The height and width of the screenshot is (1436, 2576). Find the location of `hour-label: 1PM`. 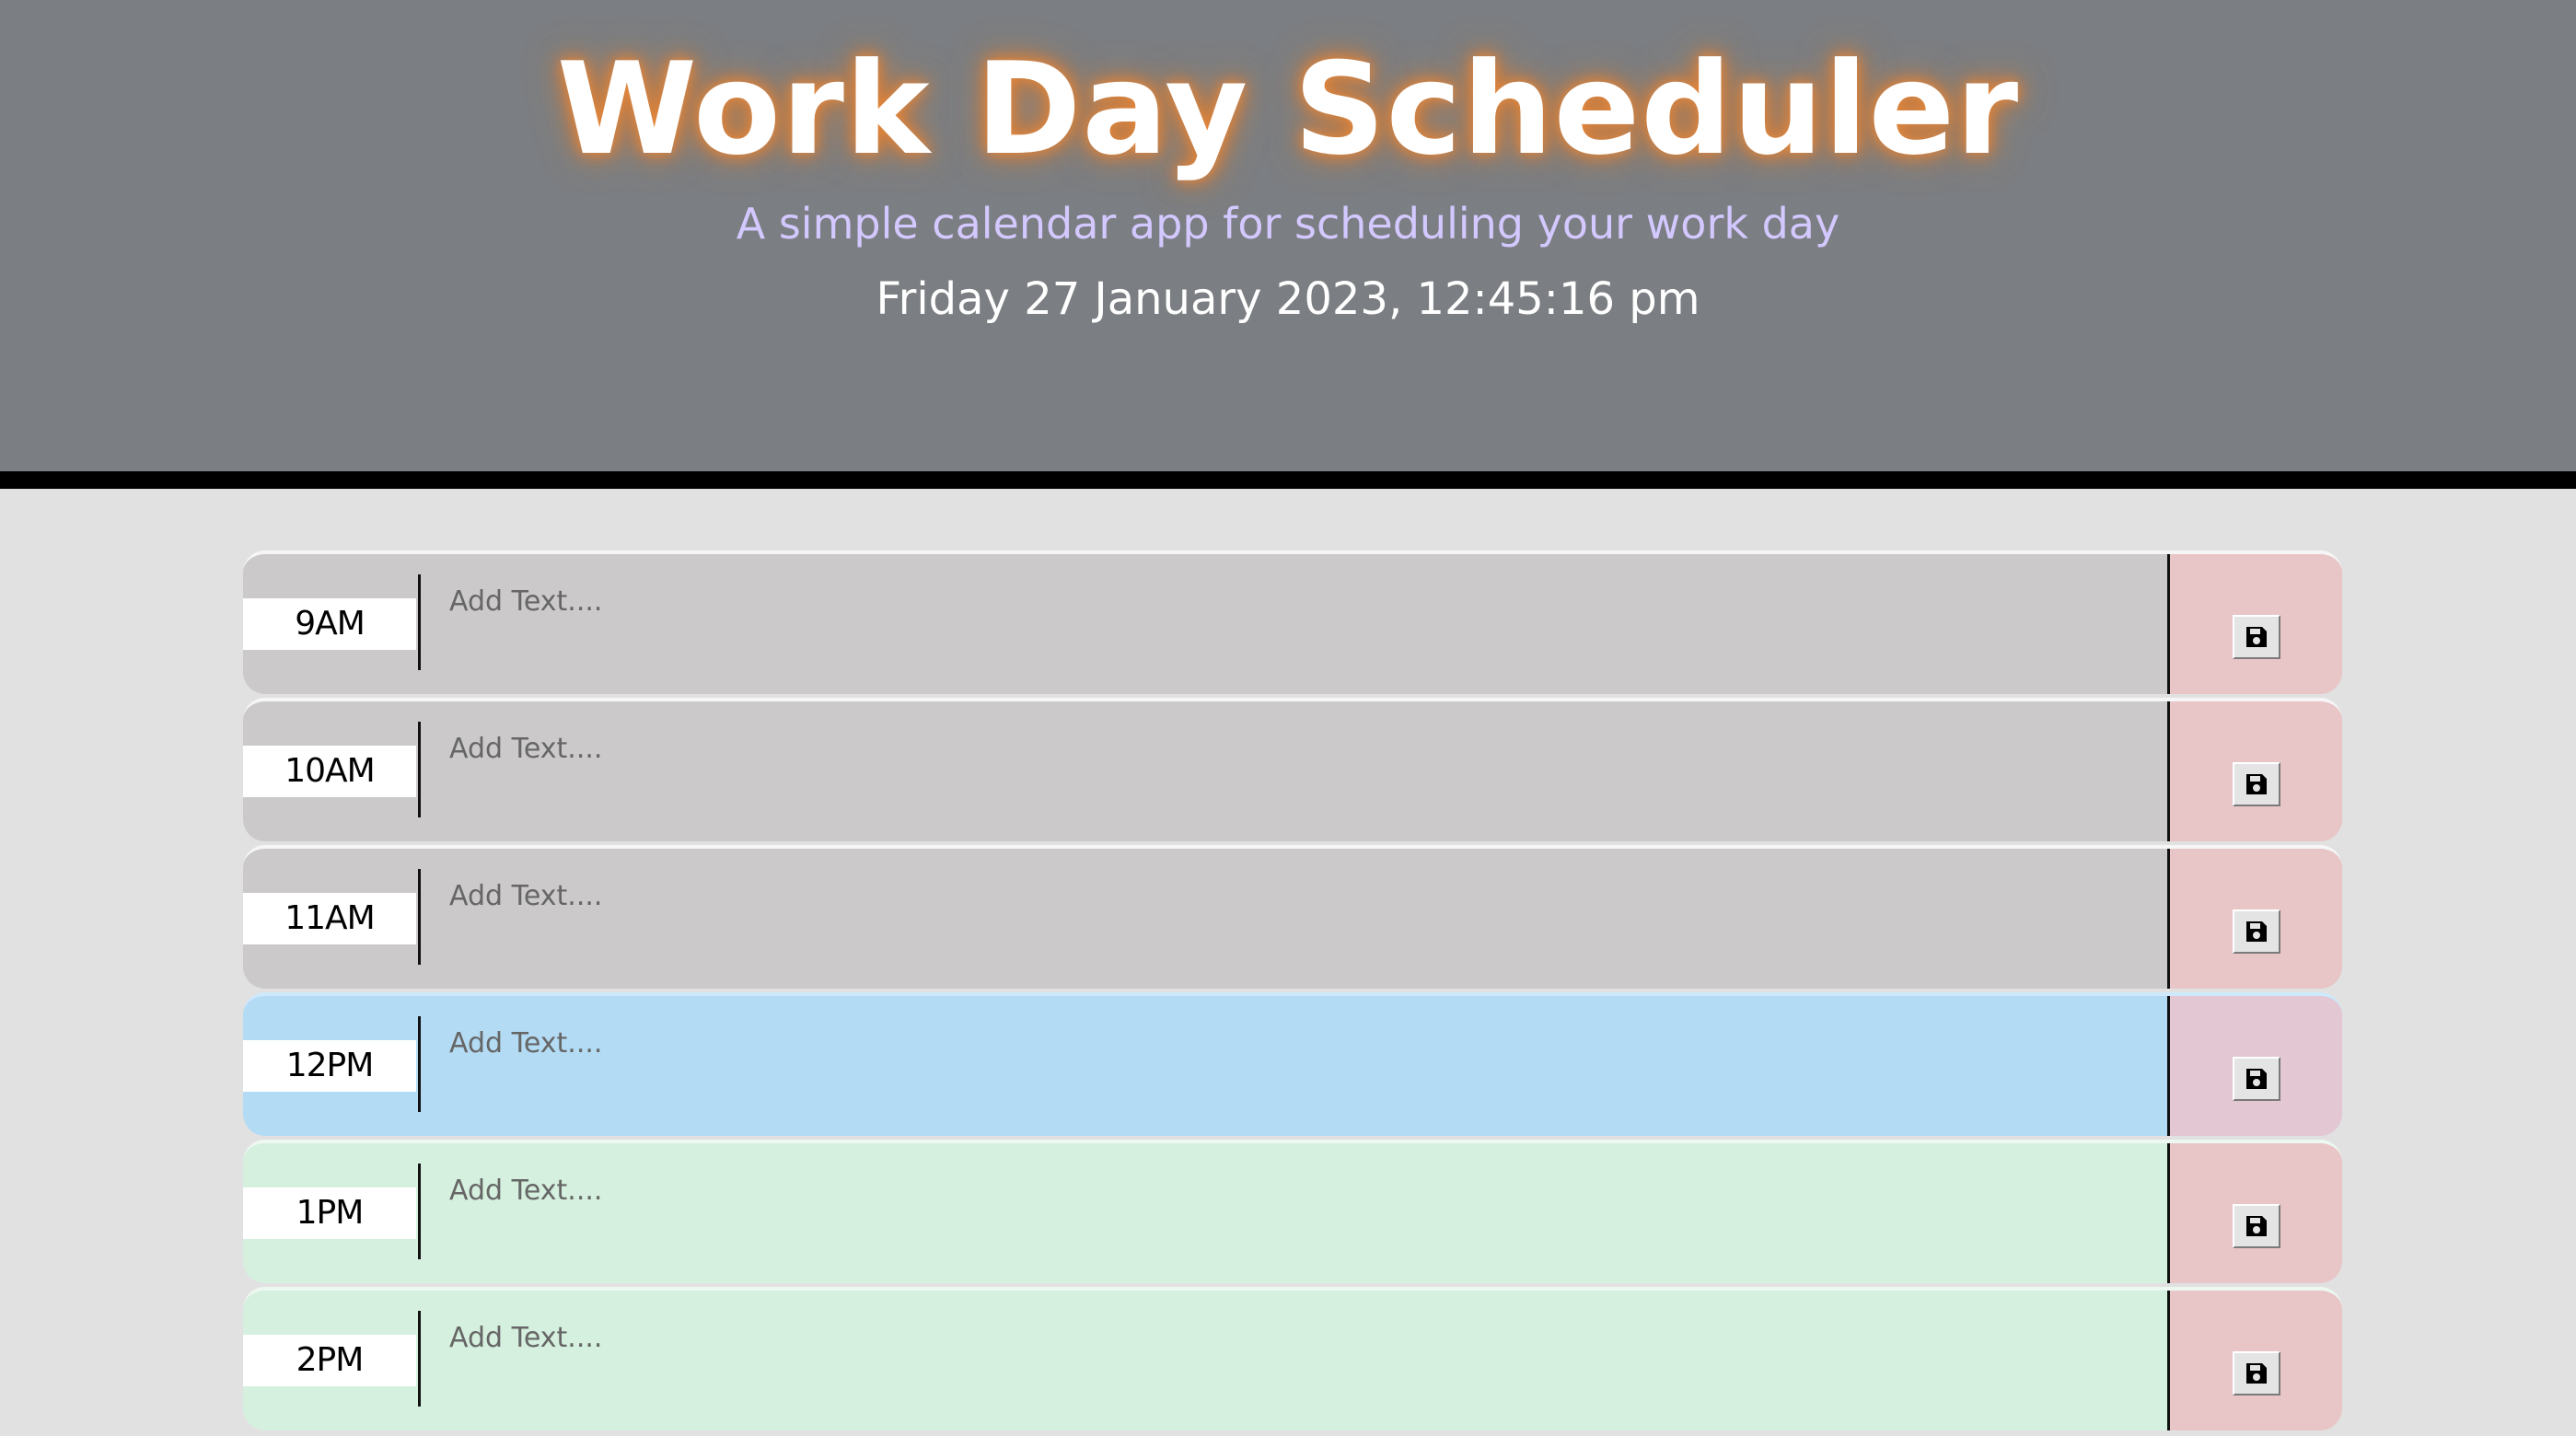

hour-label: 1PM is located at coordinates (329, 1213).